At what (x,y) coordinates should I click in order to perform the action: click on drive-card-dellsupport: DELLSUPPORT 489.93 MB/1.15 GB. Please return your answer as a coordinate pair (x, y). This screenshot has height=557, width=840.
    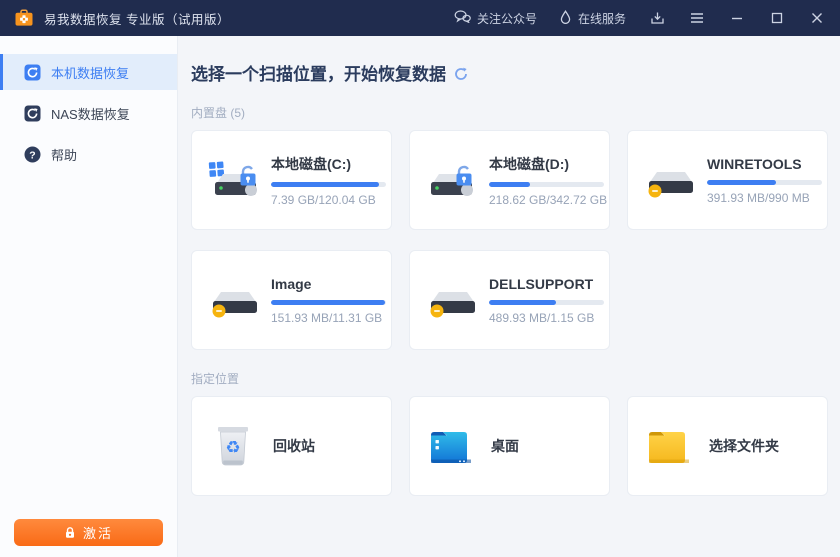
    Looking at the image, I should click on (509, 300).